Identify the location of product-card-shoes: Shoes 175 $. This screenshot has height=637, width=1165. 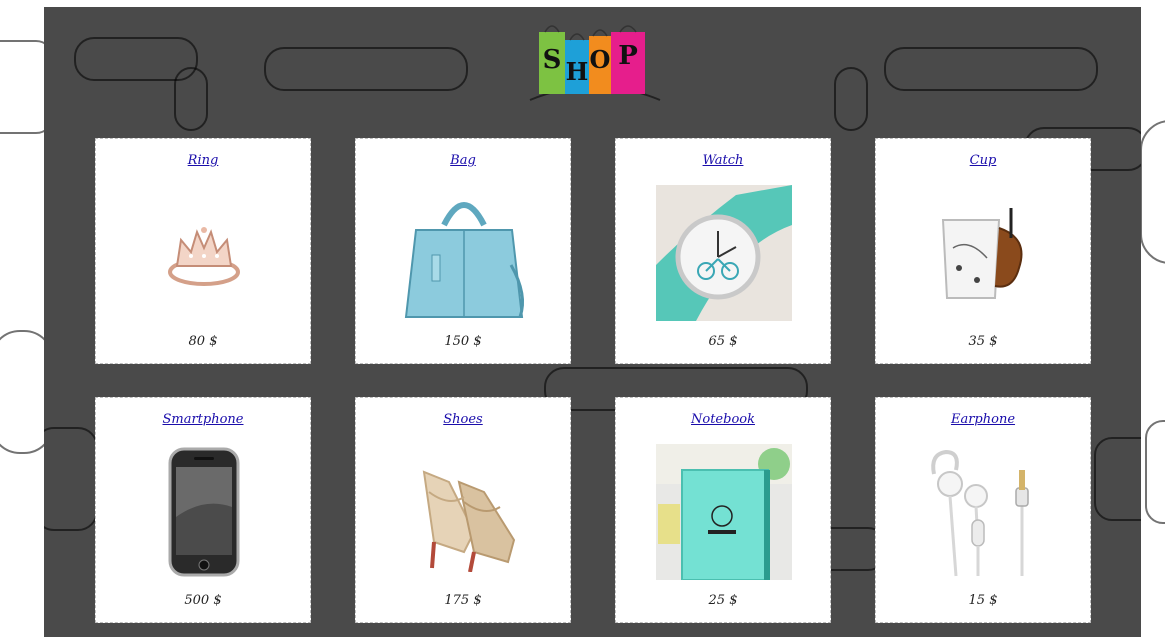
(463, 510).